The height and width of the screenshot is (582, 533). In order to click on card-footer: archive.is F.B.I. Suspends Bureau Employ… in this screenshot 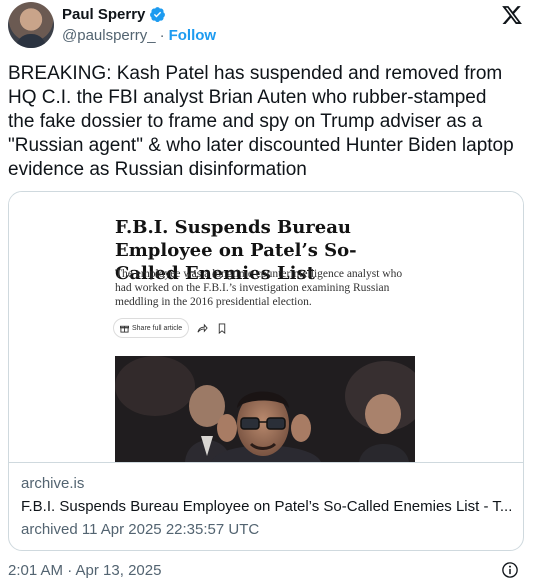, I will do `click(266, 506)`.